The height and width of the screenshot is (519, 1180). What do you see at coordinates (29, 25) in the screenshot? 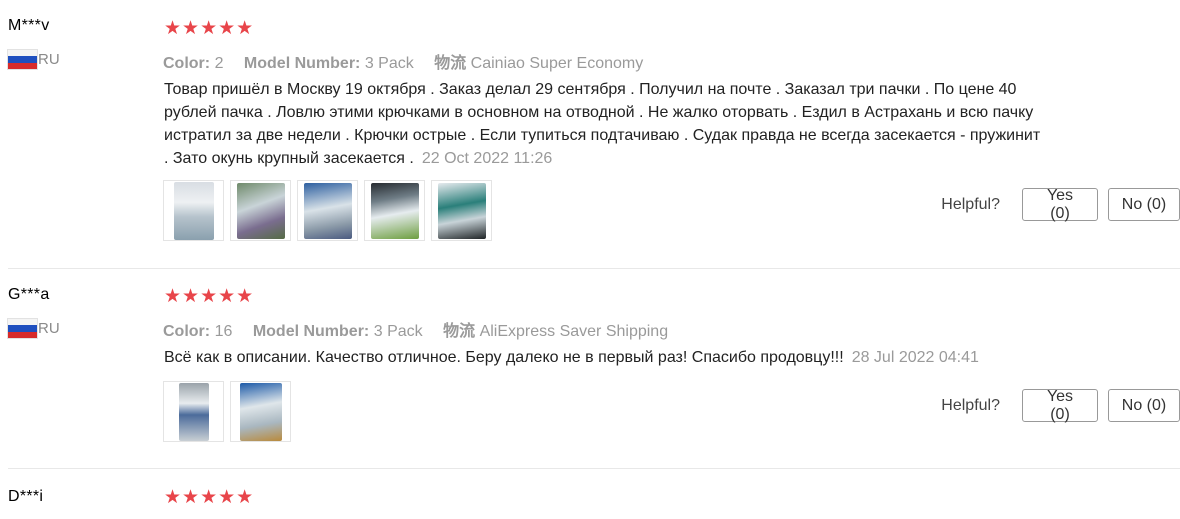
I see `reviewer-name: M***v` at bounding box center [29, 25].